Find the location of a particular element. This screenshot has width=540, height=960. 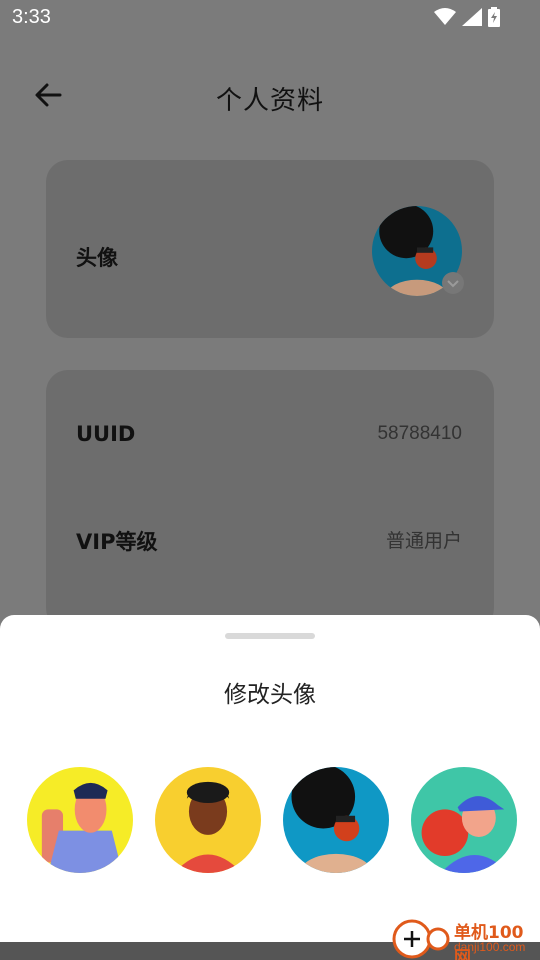

logo-icon is located at coordinates (421, 939).